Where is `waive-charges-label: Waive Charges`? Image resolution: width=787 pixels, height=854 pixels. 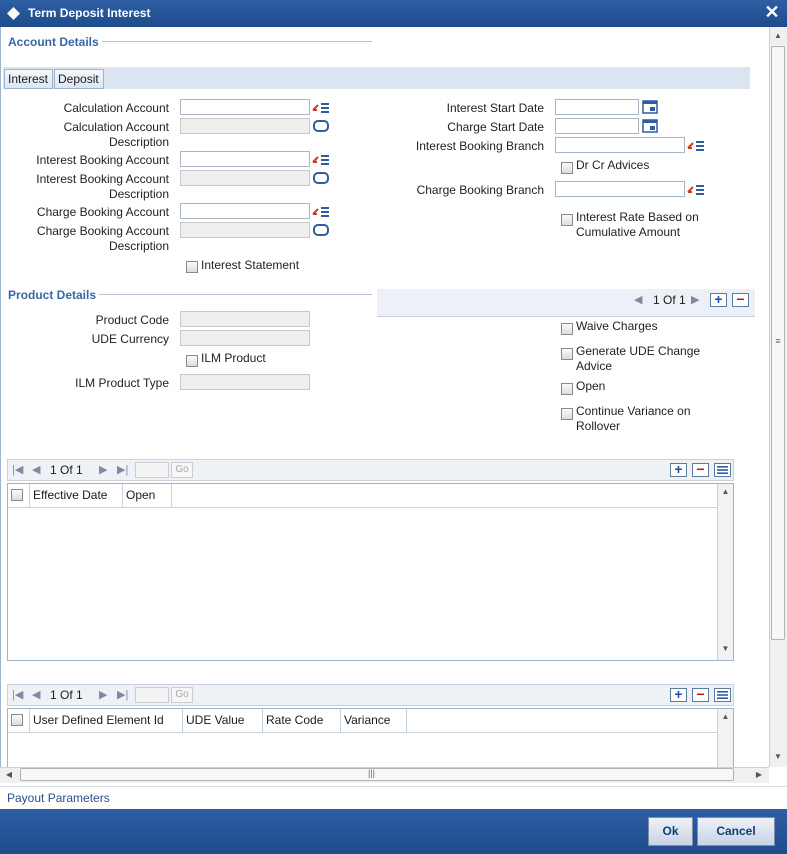
waive-charges-label: Waive Charges is located at coordinates (617, 326).